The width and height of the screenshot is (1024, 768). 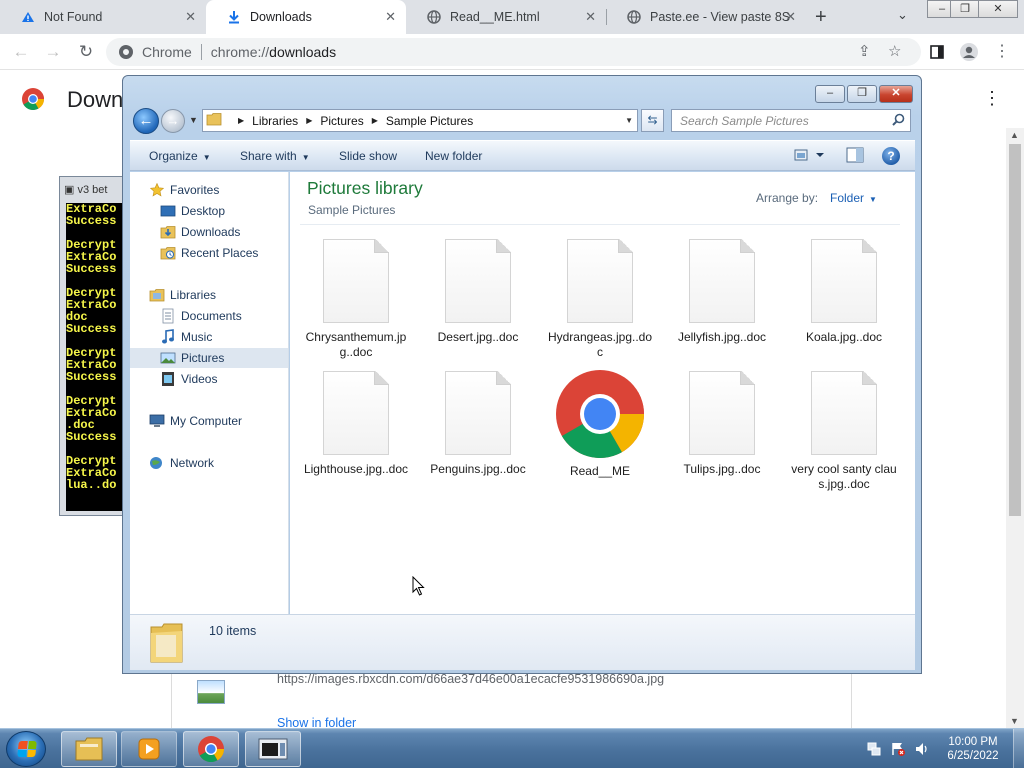 I want to click on nav-music: Music, so click(x=209, y=337).